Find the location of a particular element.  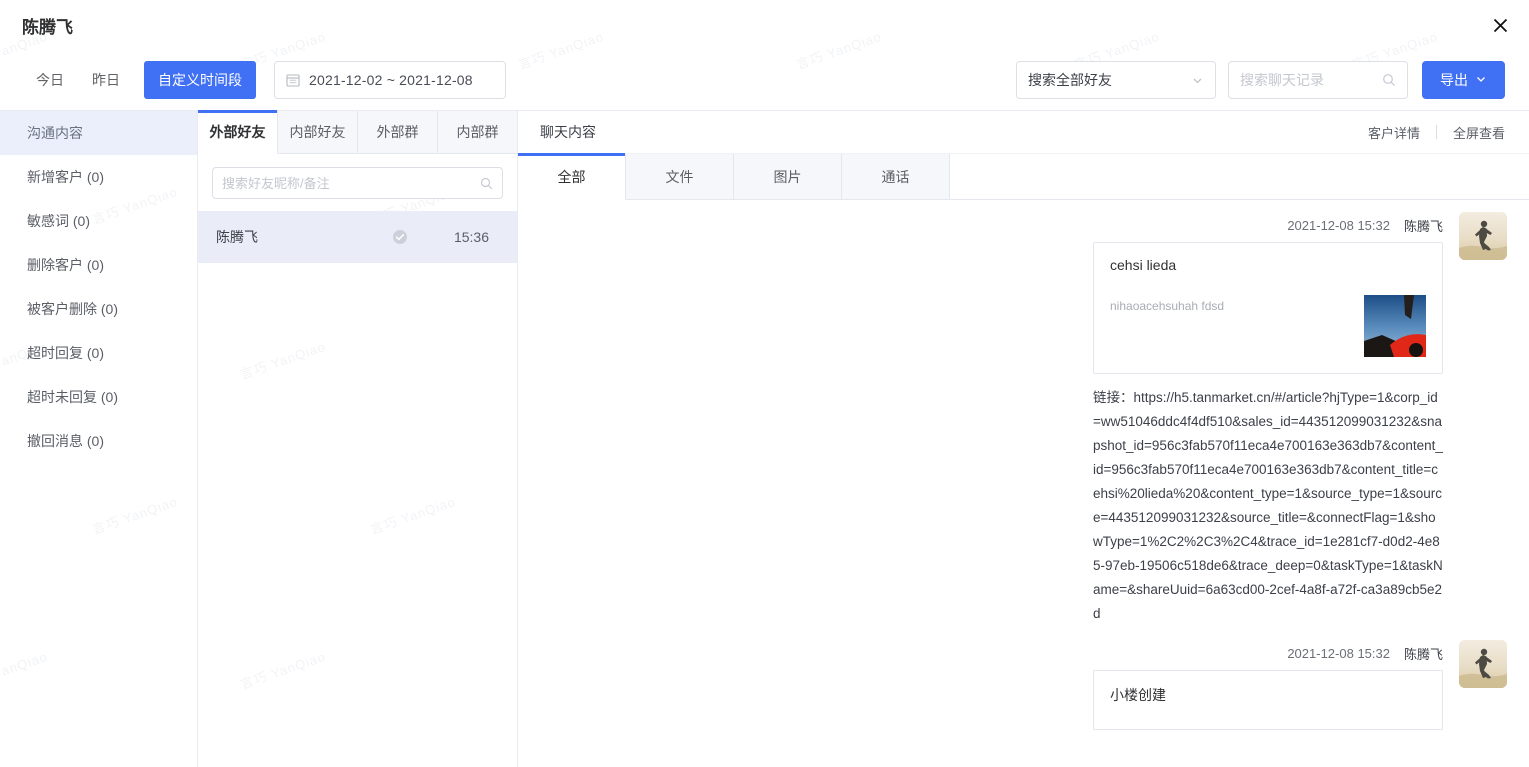

friend-list-item: 陈腾飞 15:36 is located at coordinates (357, 237).